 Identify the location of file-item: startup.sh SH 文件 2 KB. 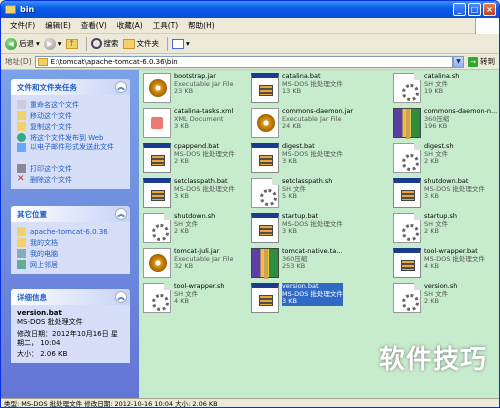
(446, 230).